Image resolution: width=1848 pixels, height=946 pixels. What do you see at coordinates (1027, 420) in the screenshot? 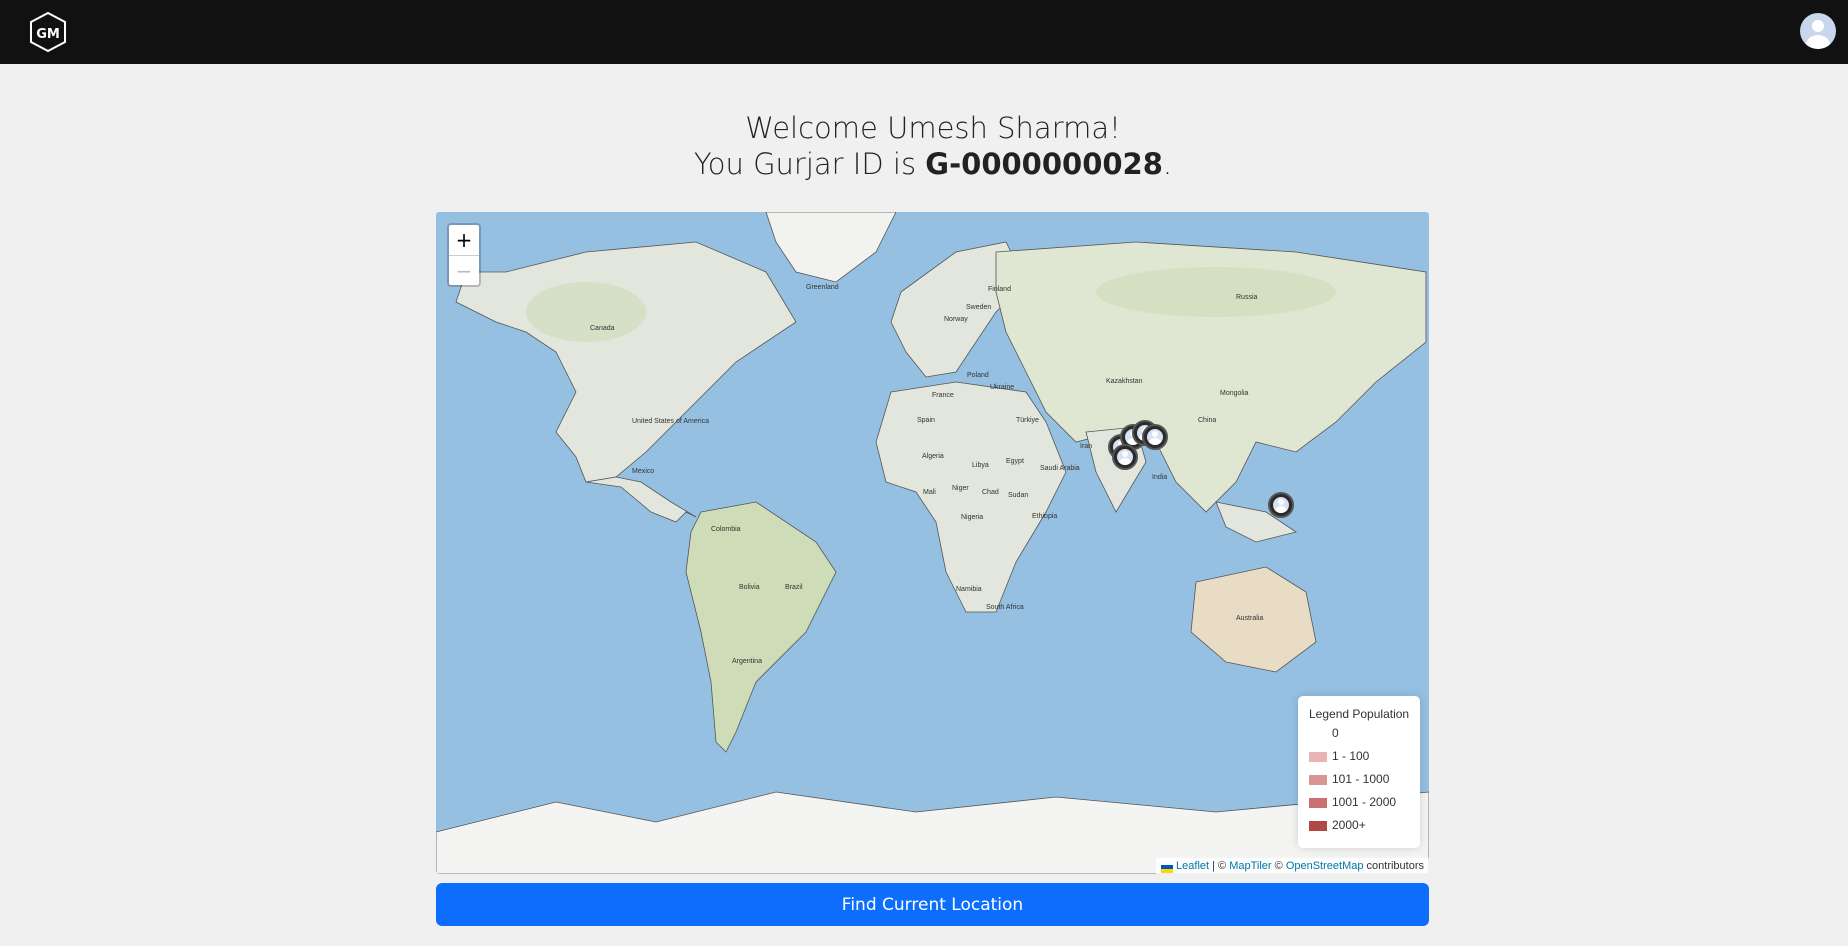
I see `map-label: Türkiye` at bounding box center [1027, 420].